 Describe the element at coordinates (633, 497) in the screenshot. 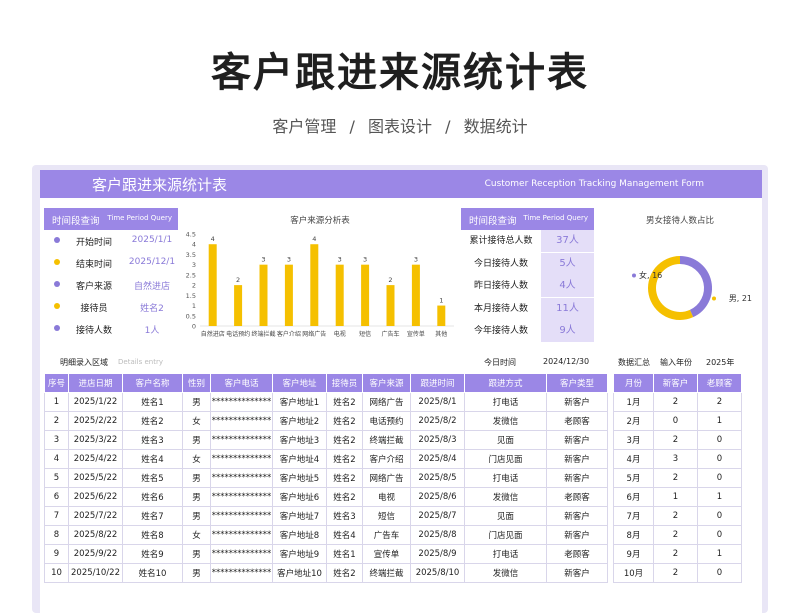

I see `summary-cell: 6月` at that location.